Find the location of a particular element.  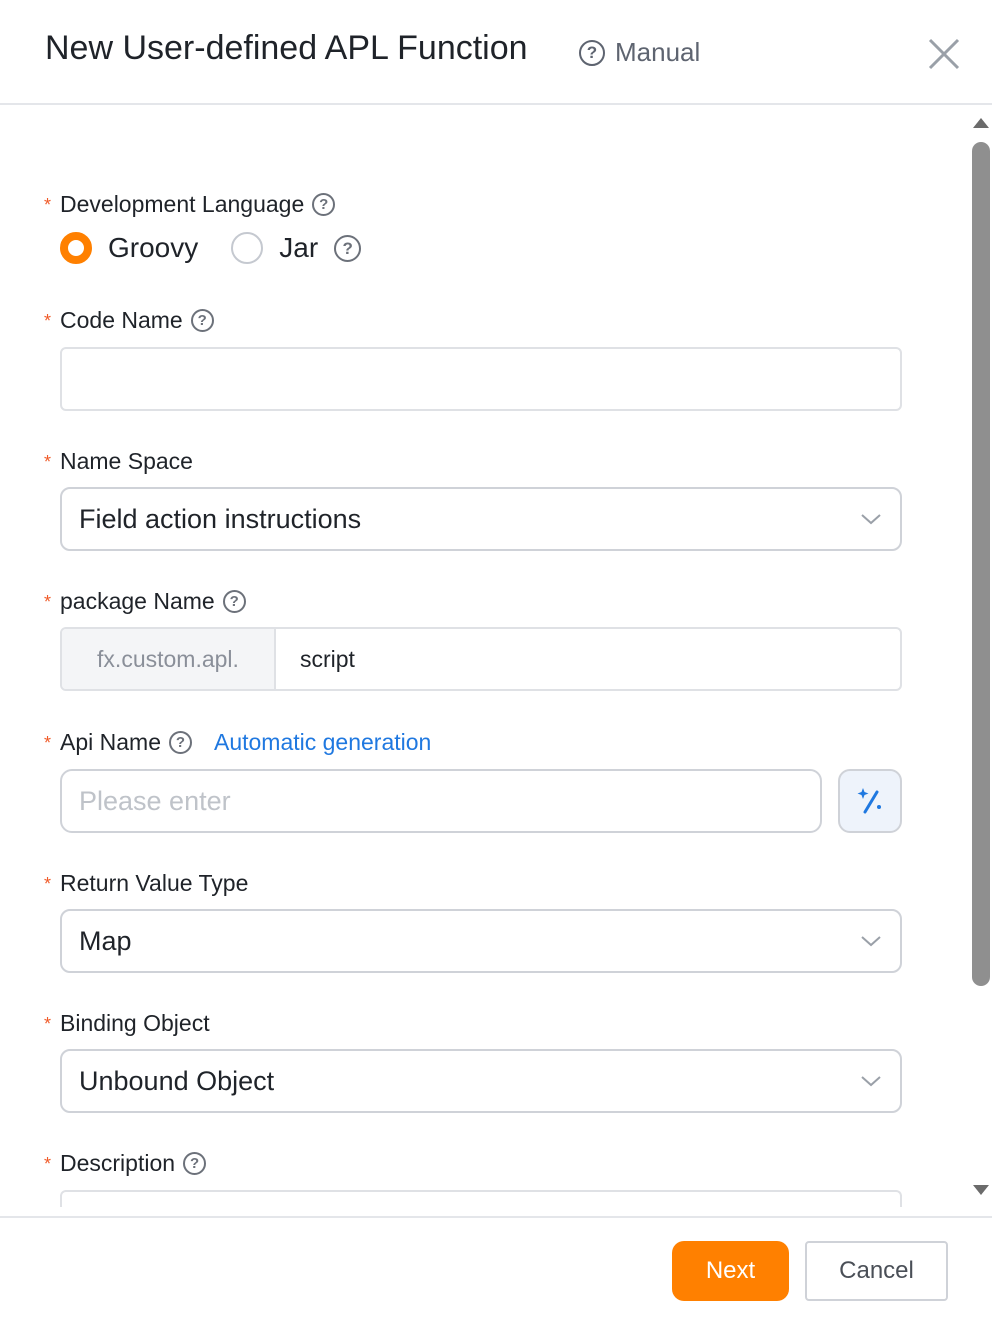

return-value-type-label: * Return Value Type is located at coordinates (146, 883).